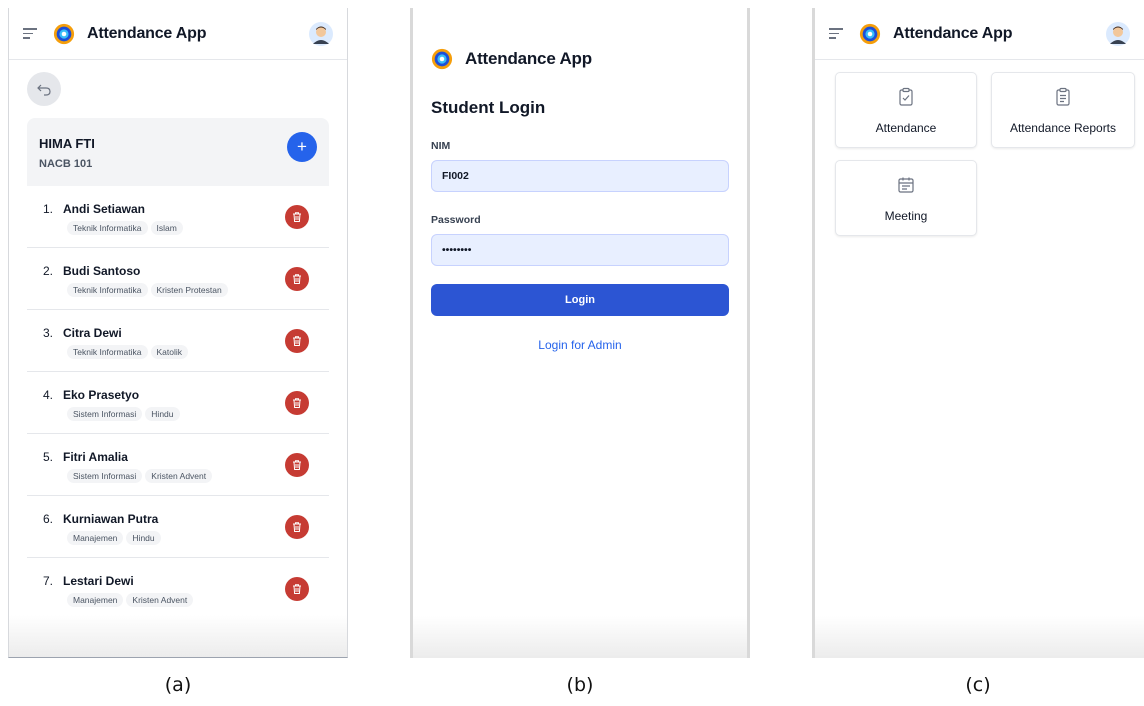  What do you see at coordinates (48, 209) in the screenshot?
I see `student-number: 1.` at bounding box center [48, 209].